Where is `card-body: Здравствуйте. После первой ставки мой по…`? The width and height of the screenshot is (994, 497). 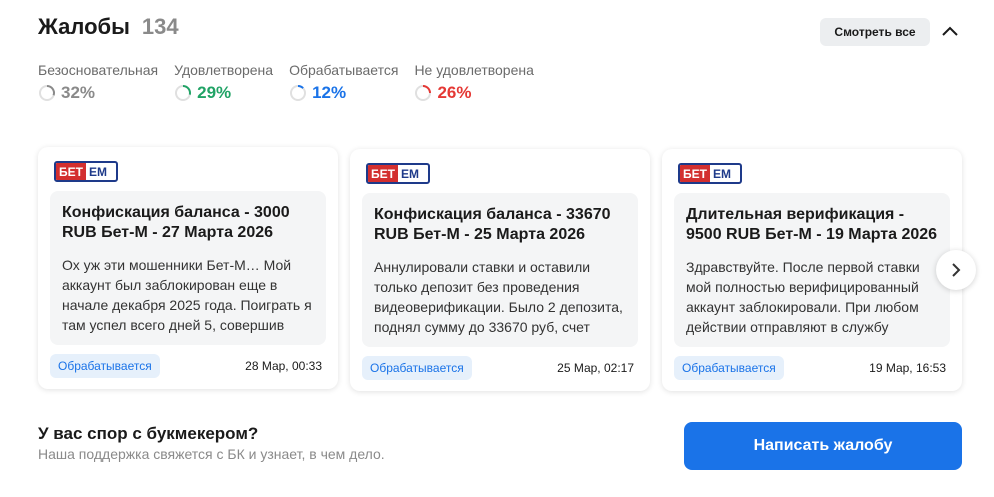
card-body: Здравствуйте. После первой ставки мой по… is located at coordinates (803, 297).